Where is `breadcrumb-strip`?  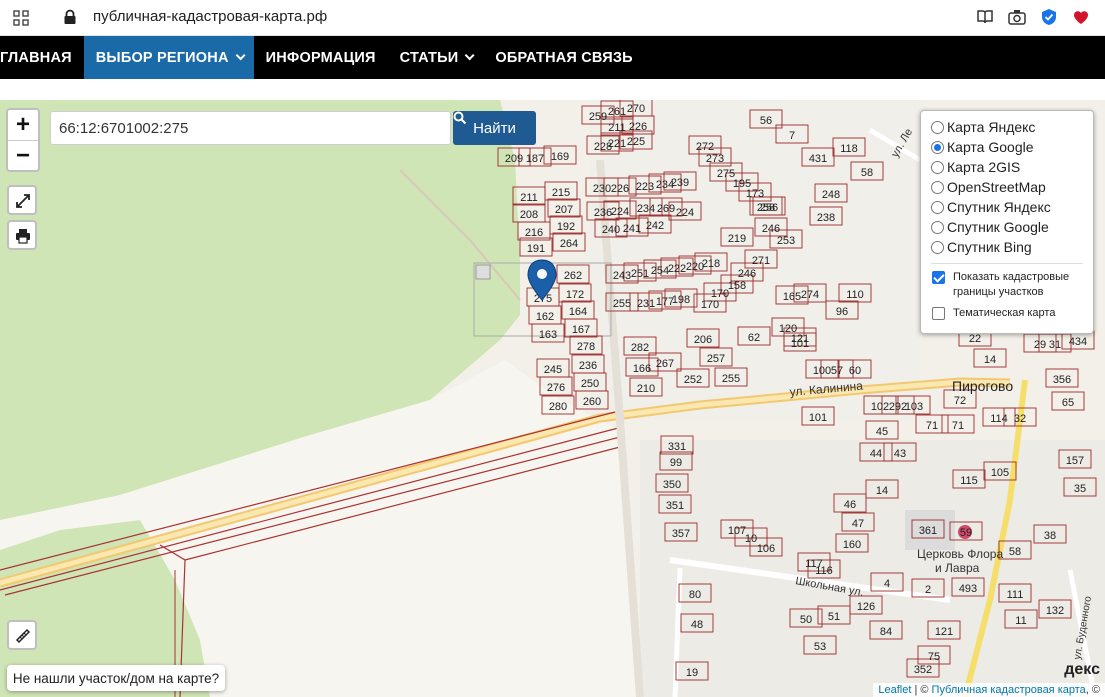
breadcrumb-strip is located at coordinates (552, 89).